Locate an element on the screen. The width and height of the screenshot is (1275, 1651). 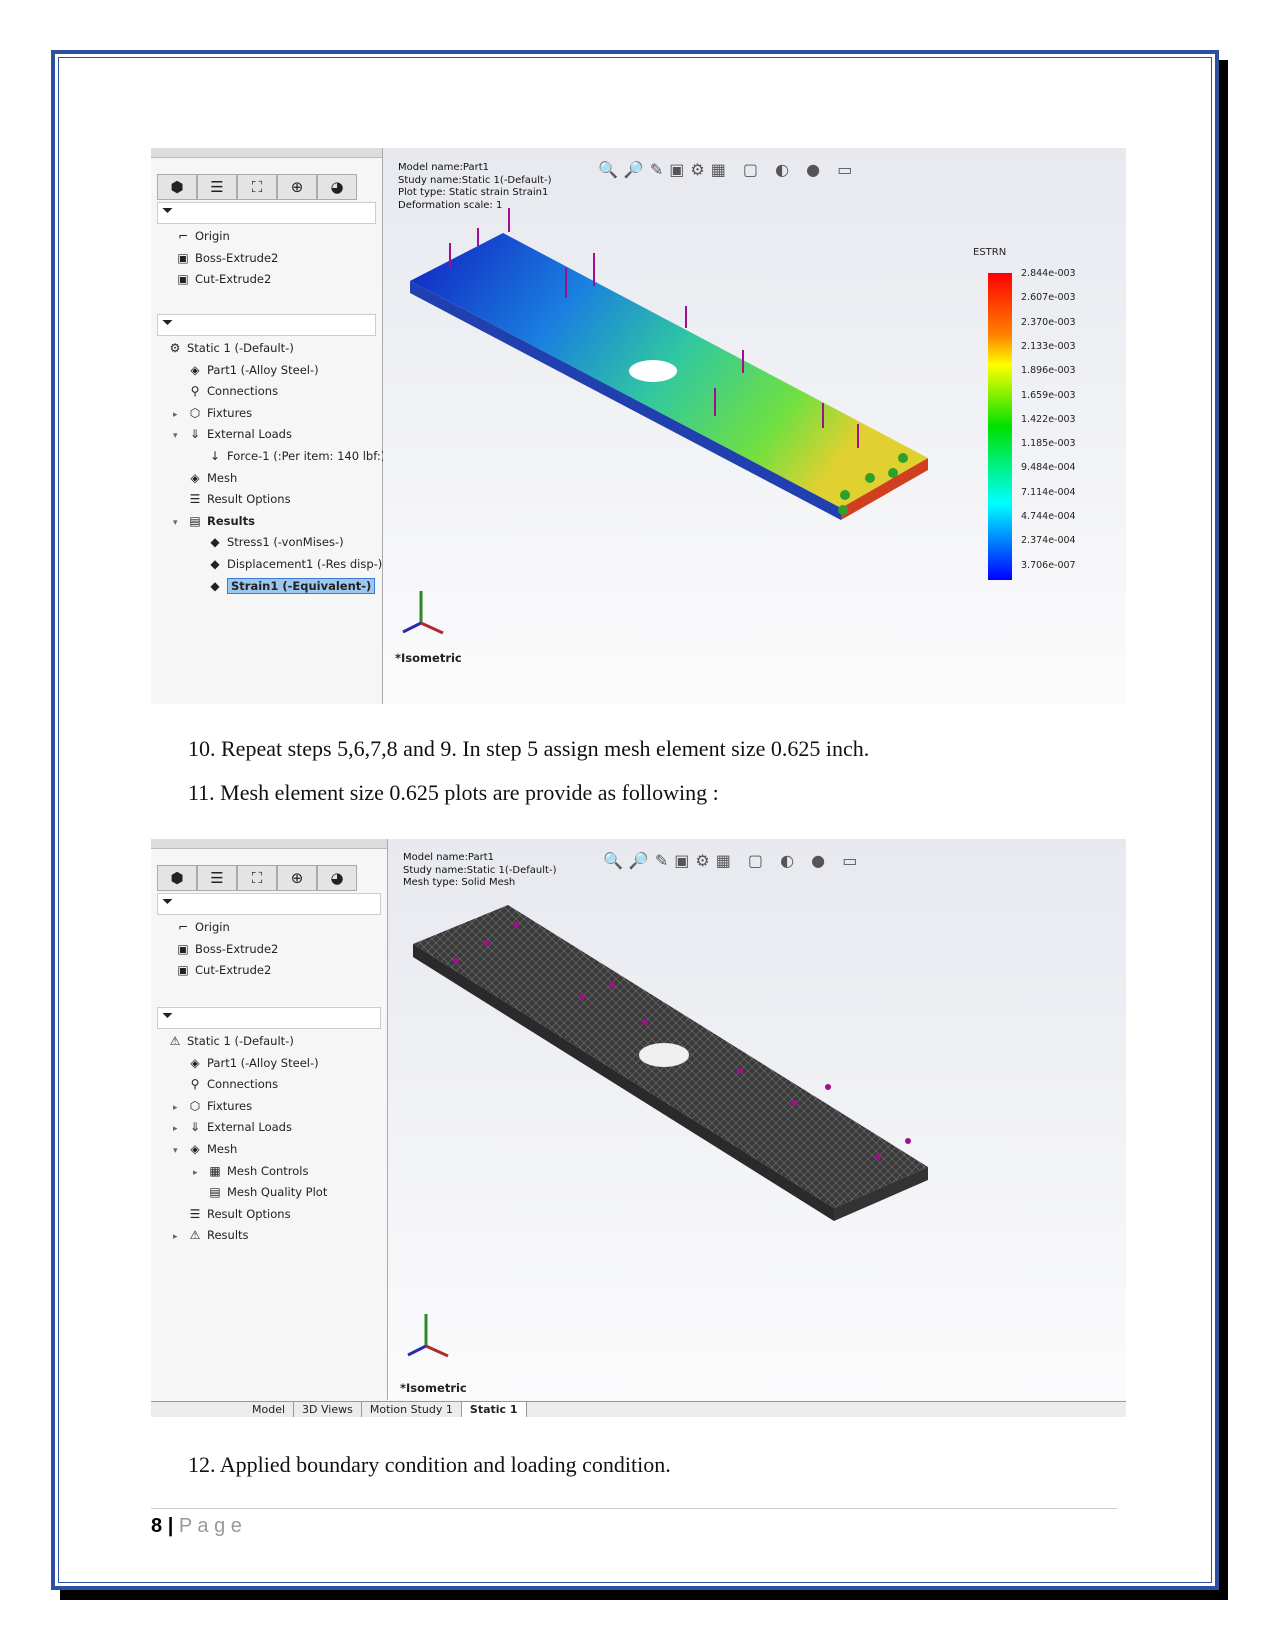
tree-node-icon: ☰ is located at coordinates (195, 1213).